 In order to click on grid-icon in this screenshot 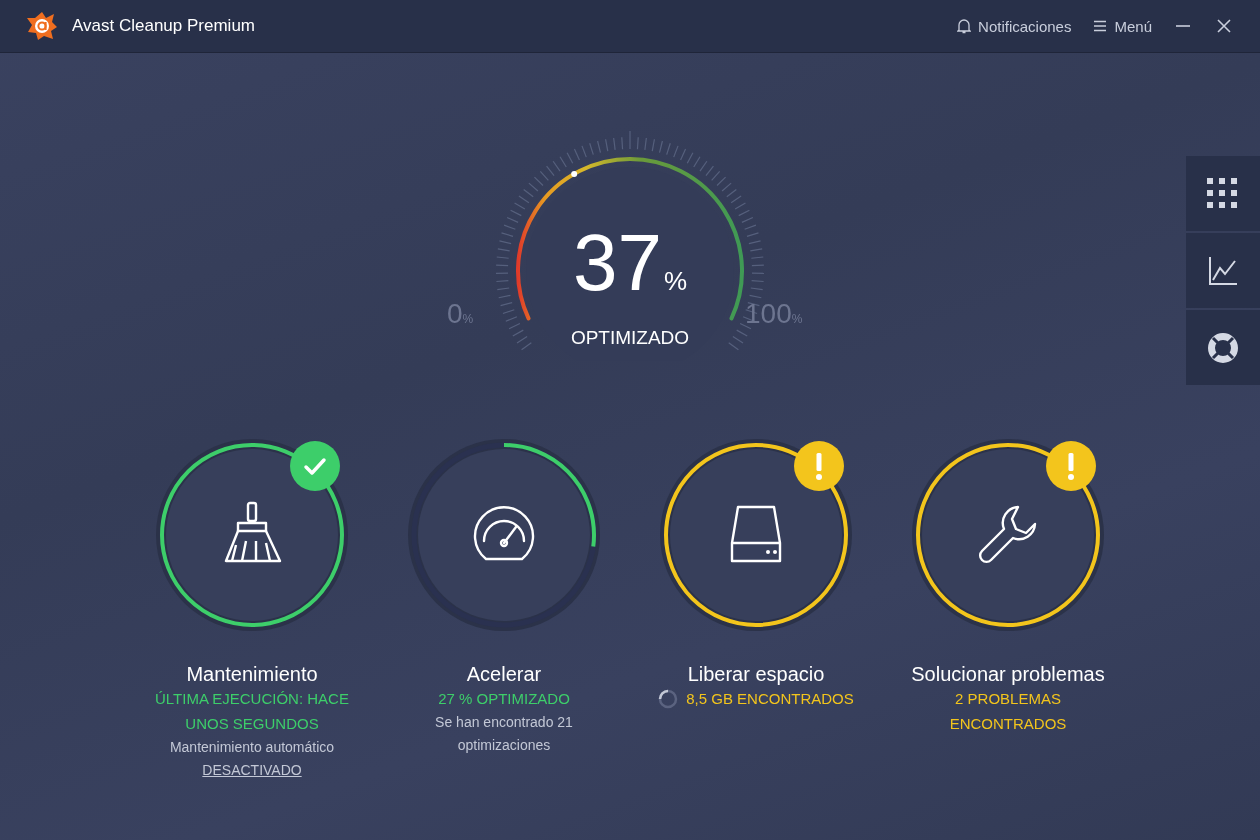, I will do `click(1223, 193)`.